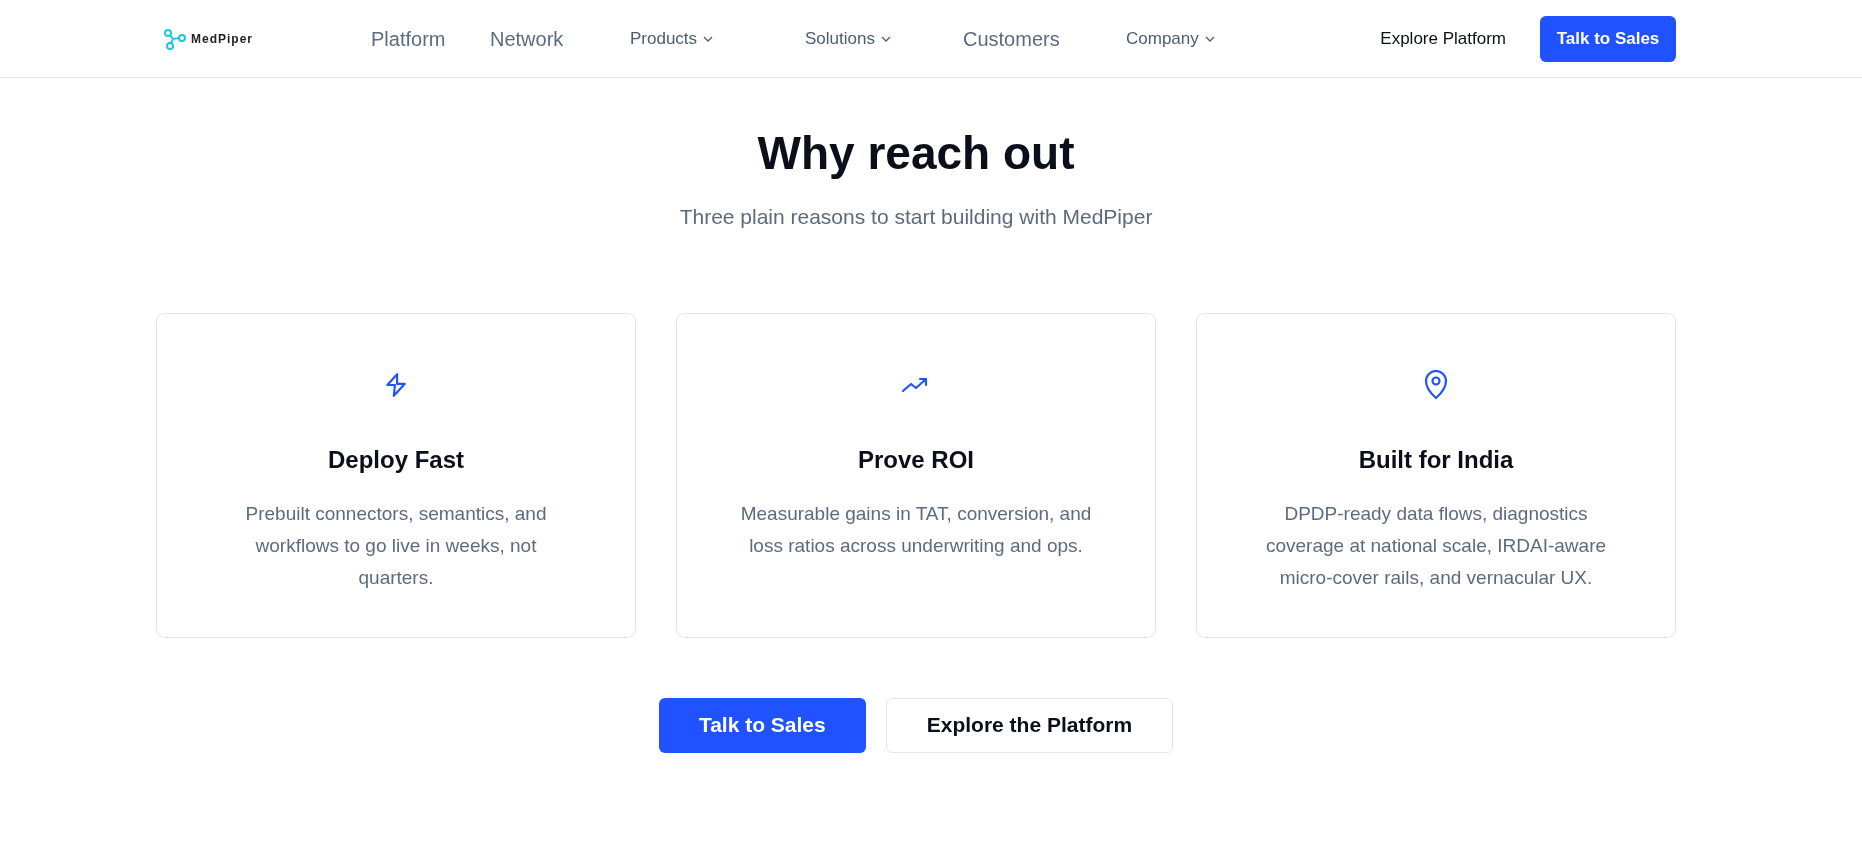 Image resolution: width=1862 pixels, height=851 pixels. Describe the element at coordinates (396, 384) in the screenshot. I see `lightning-bolt-icon` at that location.